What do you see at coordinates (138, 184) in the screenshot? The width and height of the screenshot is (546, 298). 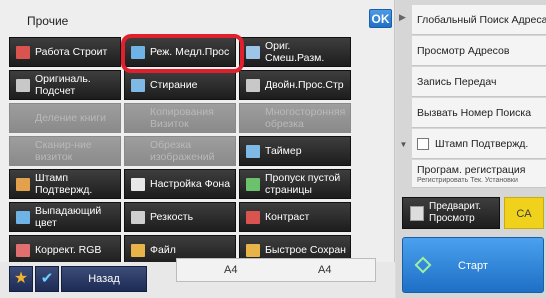 I see `background-icon` at bounding box center [138, 184].